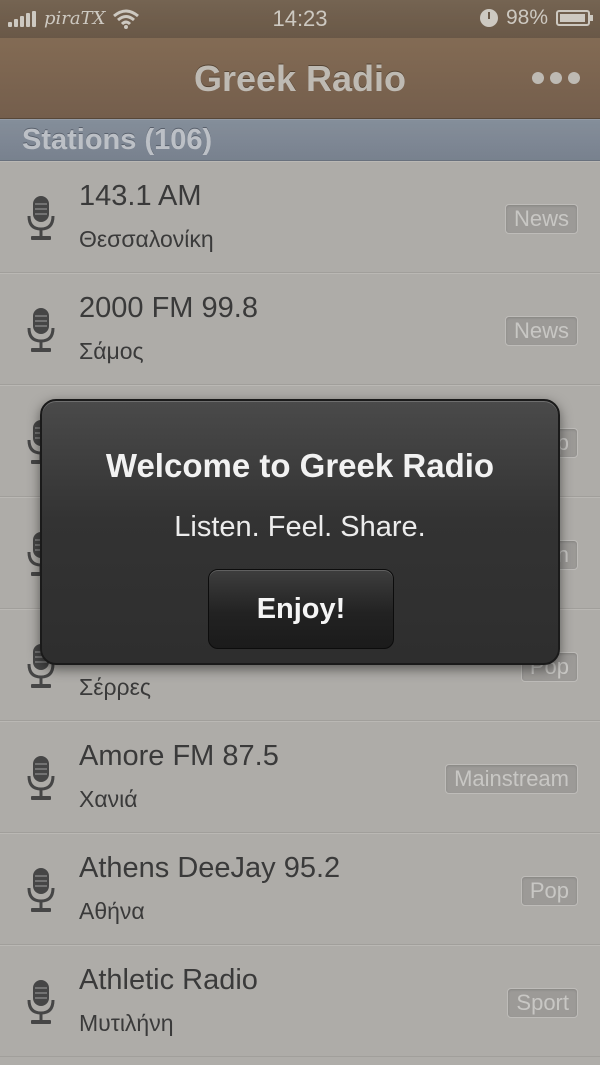  Describe the element at coordinates (301, 609) in the screenshot. I see `enjoy-button: Enjoy!` at that location.